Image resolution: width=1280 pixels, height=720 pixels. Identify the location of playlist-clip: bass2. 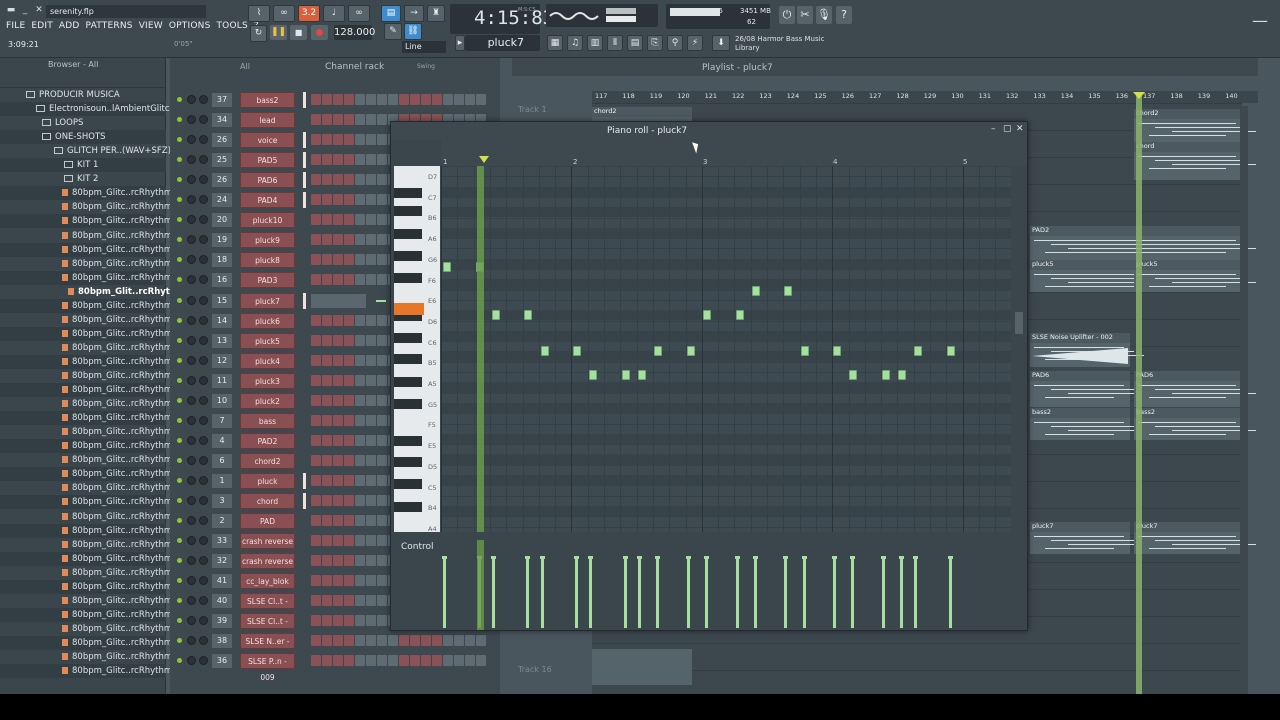
(1087, 424).